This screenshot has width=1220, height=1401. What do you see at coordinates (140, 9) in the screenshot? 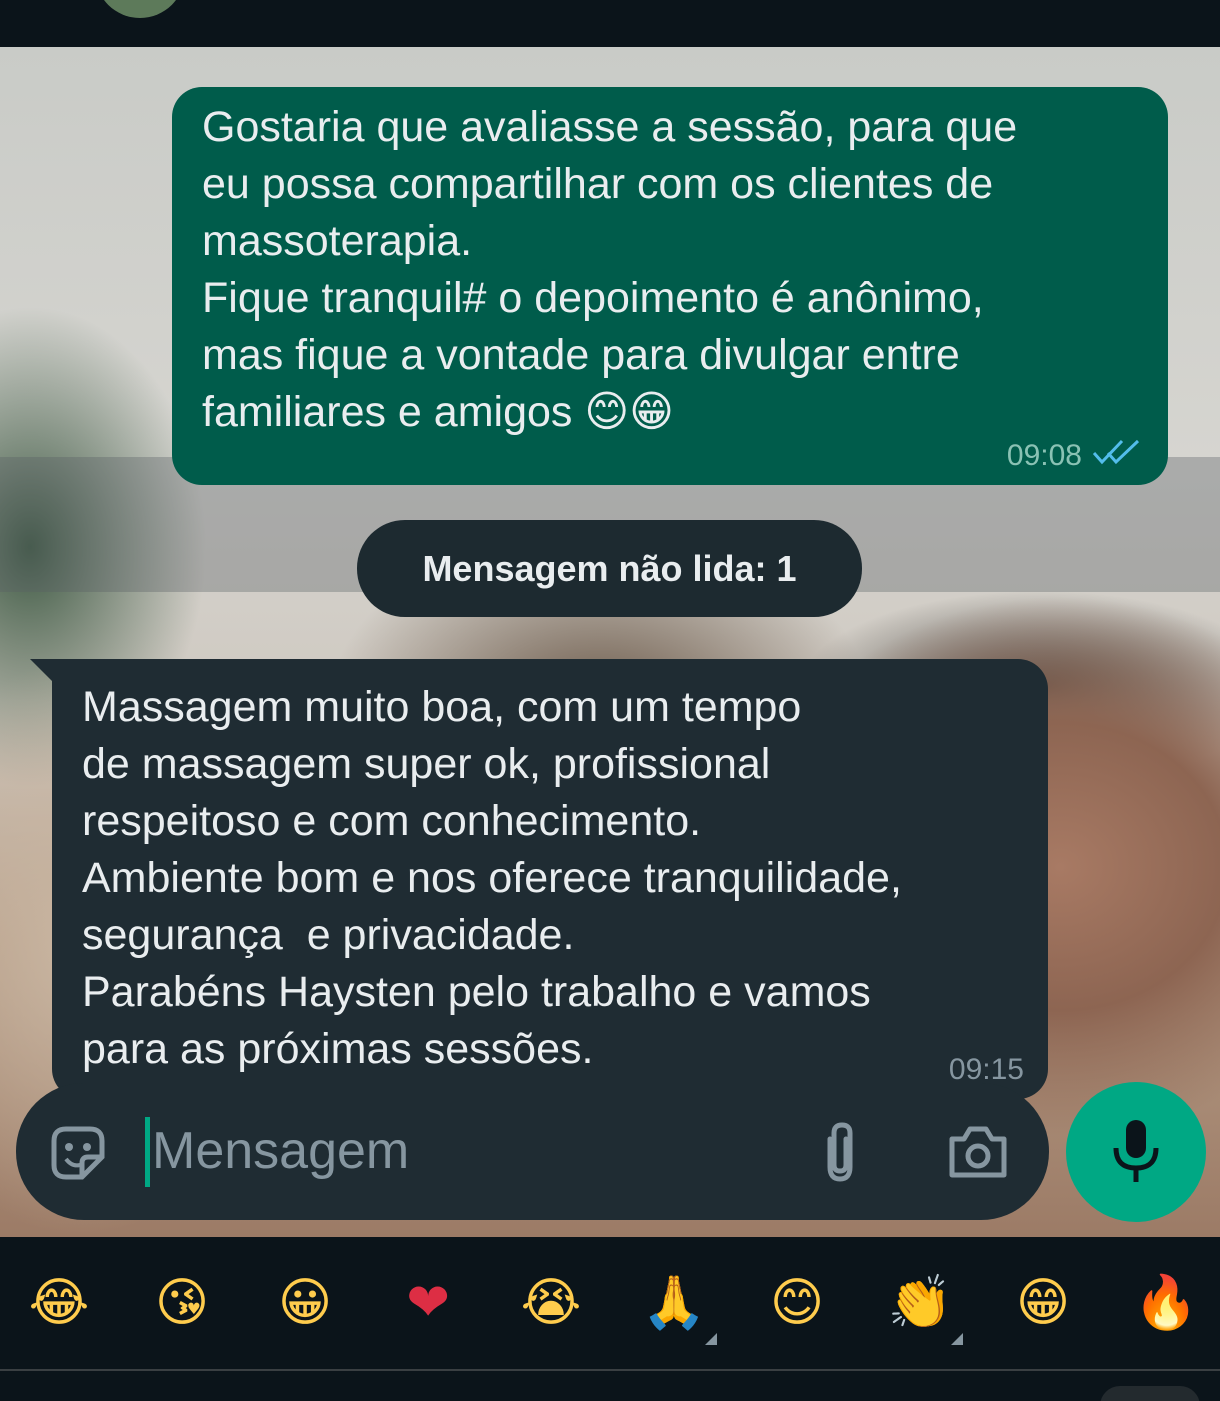
I see `contact-avatar` at bounding box center [140, 9].